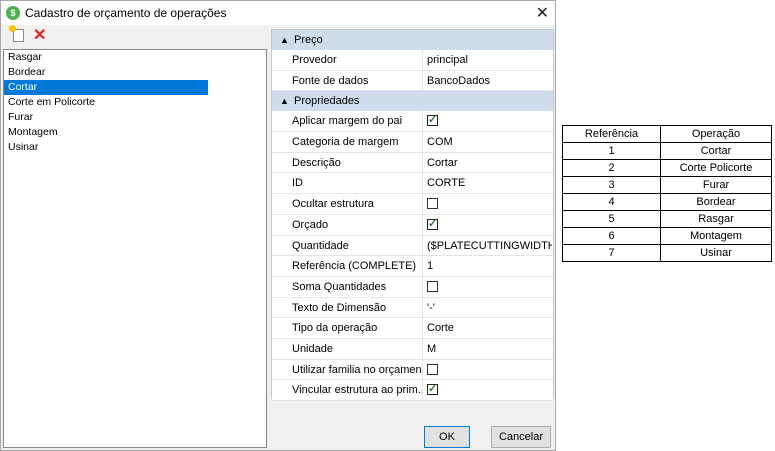 The height and width of the screenshot is (451, 775). What do you see at coordinates (489, 328) in the screenshot?
I see `property-value: Corte` at bounding box center [489, 328].